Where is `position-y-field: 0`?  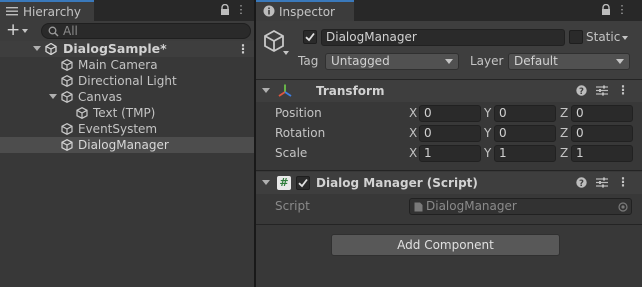
position-y-field: 0 is located at coordinates (525, 113).